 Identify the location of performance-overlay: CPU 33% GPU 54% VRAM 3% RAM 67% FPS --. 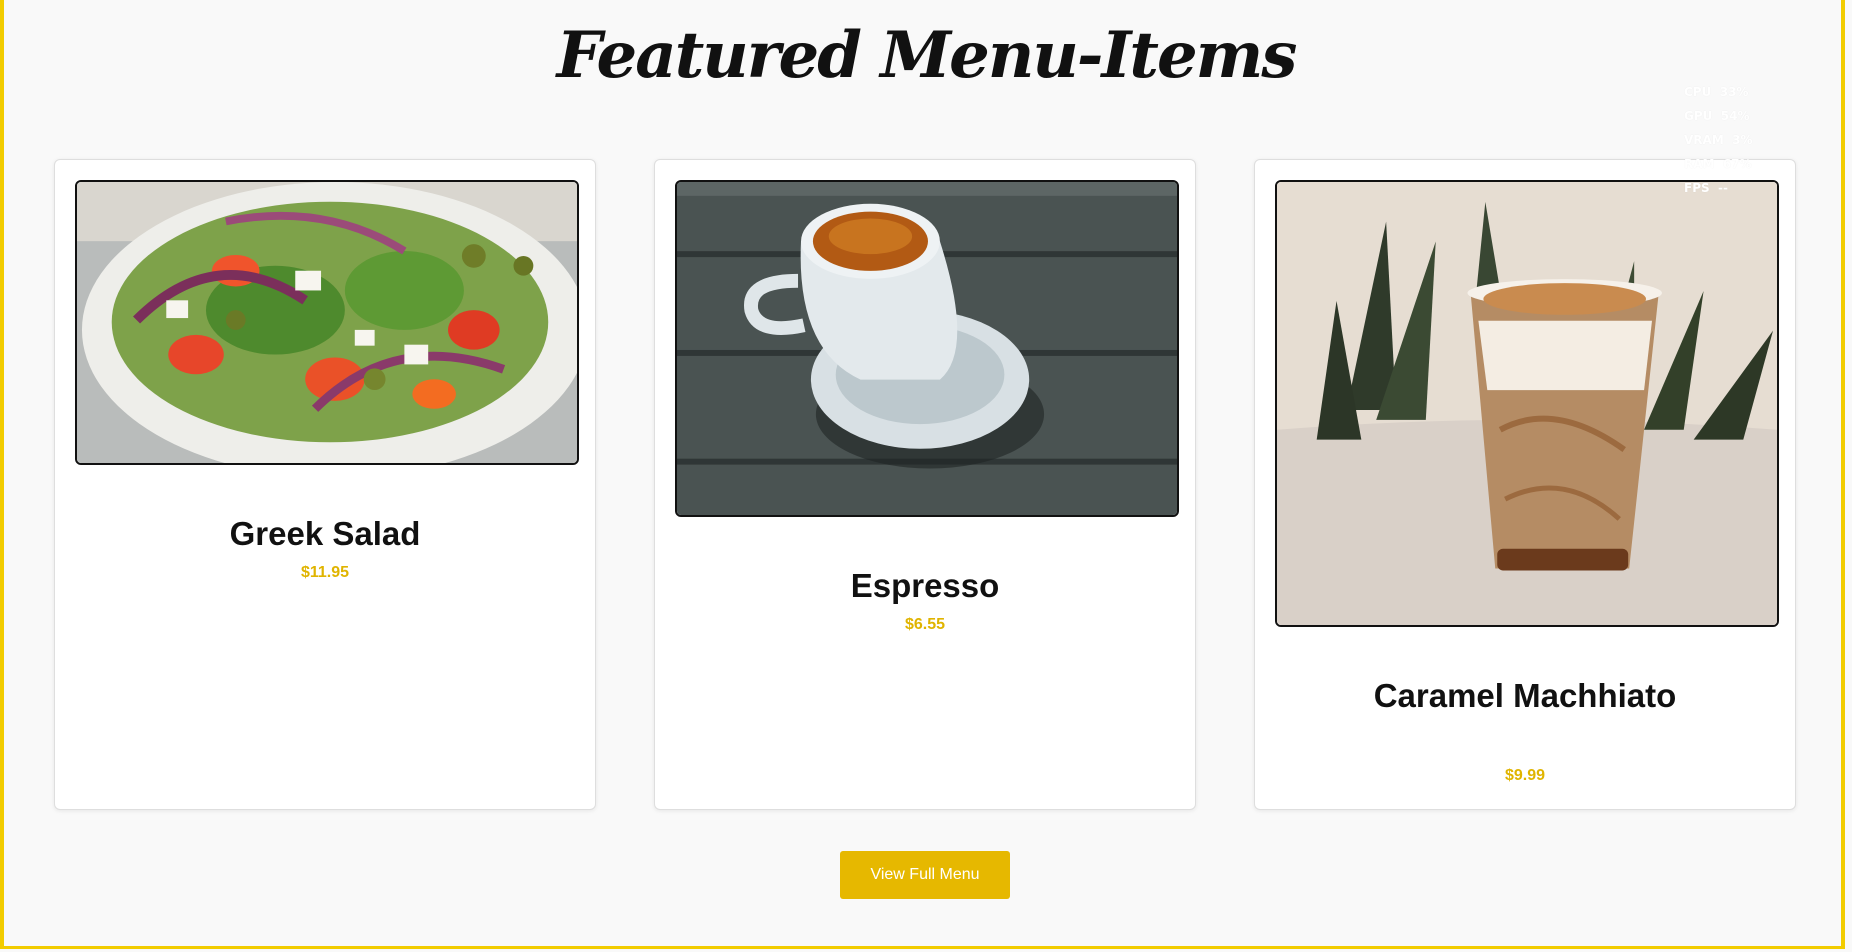
(1718, 140).